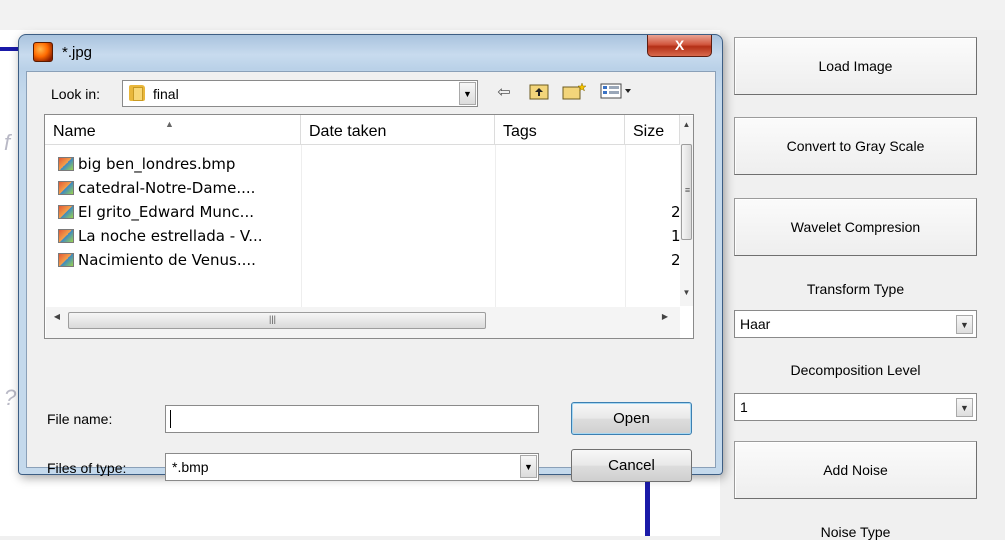 This screenshot has width=1005, height=540. What do you see at coordinates (57, 319) in the screenshot?
I see `scroll-left-icon: ◀` at bounding box center [57, 319].